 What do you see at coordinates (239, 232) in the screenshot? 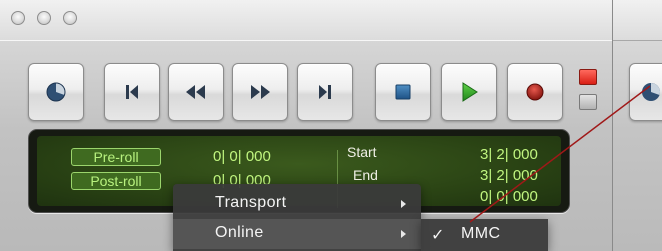
I see `menu-item-label: Online` at bounding box center [239, 232].